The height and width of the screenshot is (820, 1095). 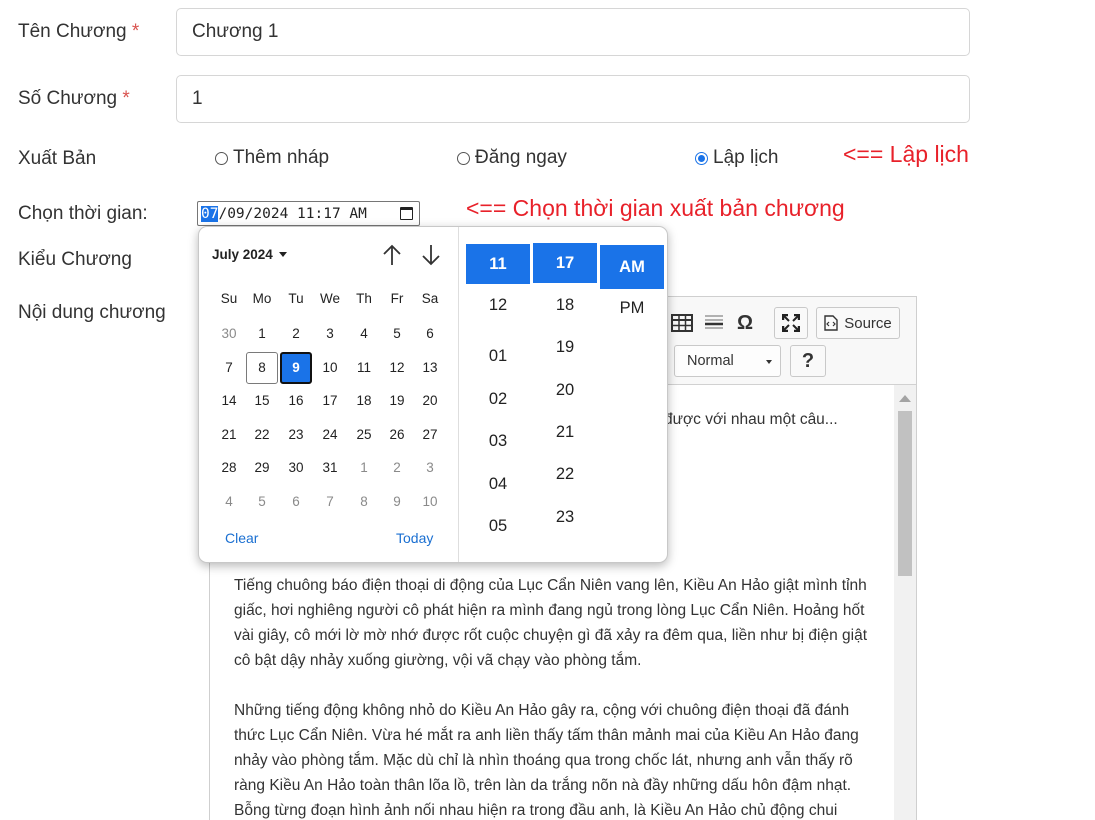 I want to click on datetime-month-segment: 07, so click(x=210, y=213).